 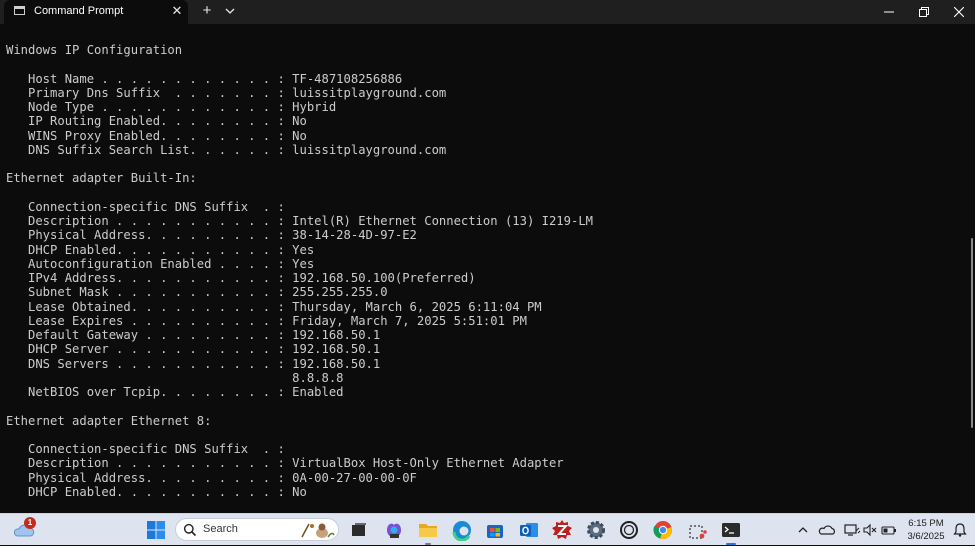 What do you see at coordinates (926, 536) in the screenshot?
I see `clock-date: 3/6/2025` at bounding box center [926, 536].